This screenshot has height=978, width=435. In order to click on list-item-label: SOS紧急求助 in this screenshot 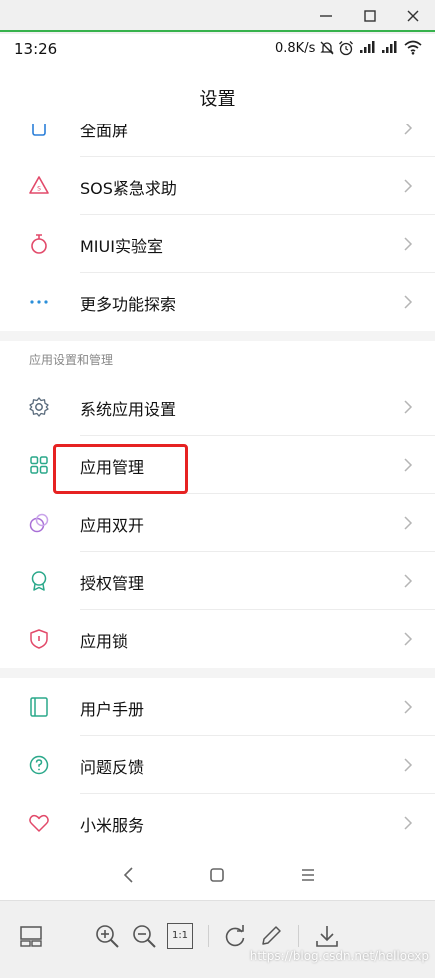, I will do `click(128, 188)`.